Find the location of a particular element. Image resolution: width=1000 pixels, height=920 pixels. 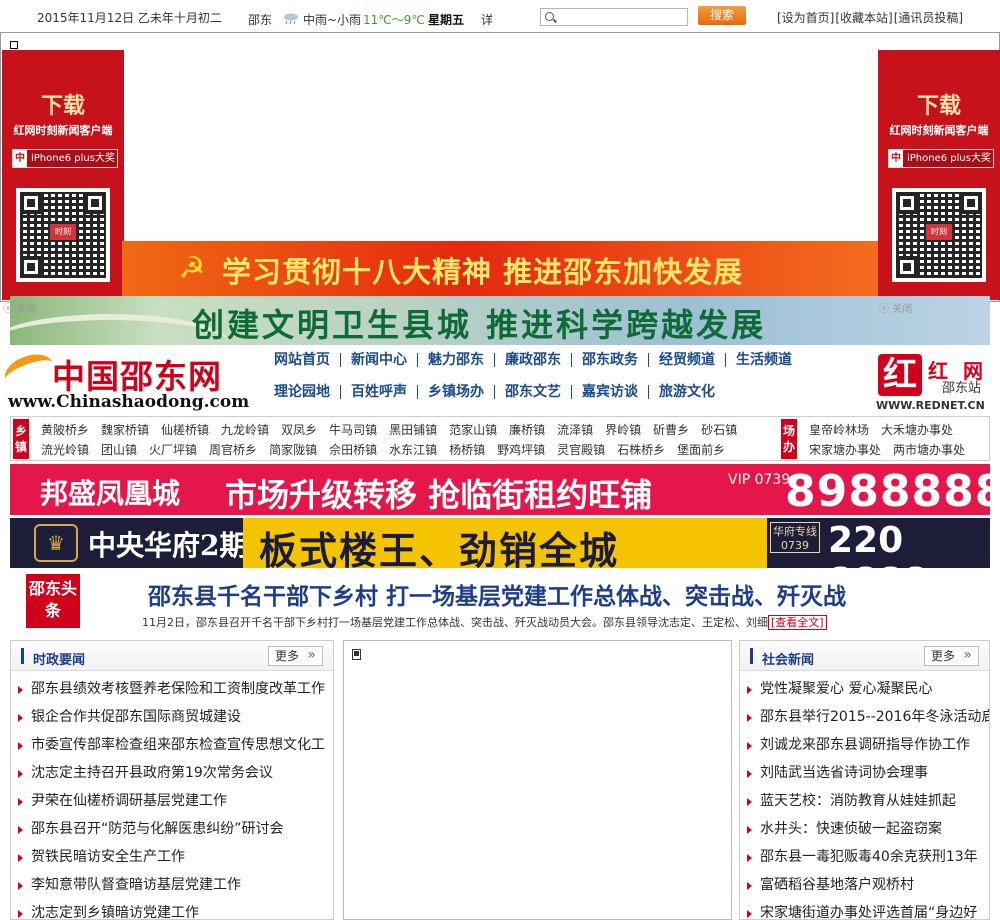

news-item: 李知意带队督查暗访基层党建工作 is located at coordinates (172, 885).